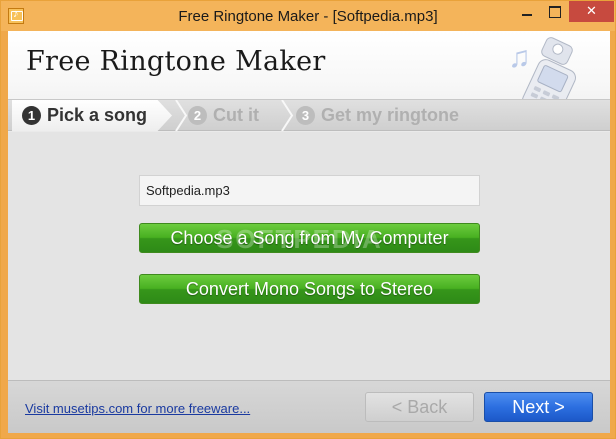 Image resolution: width=616 pixels, height=439 pixels. What do you see at coordinates (554, 11) in the screenshot?
I see `maximize-button` at bounding box center [554, 11].